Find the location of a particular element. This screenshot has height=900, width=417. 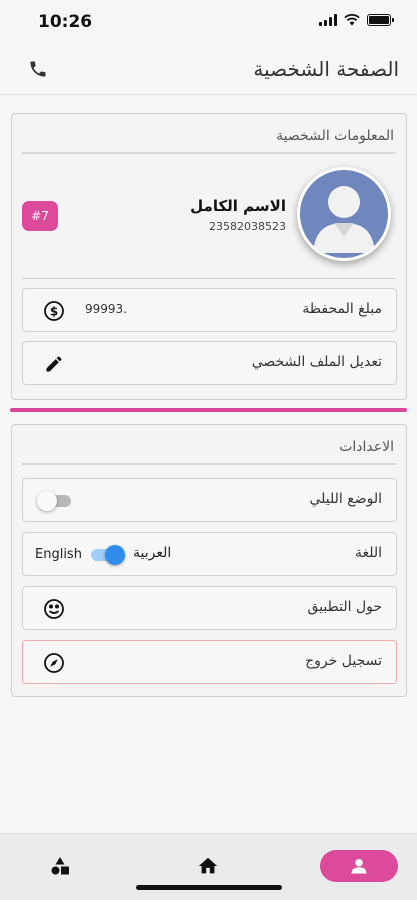

settings-heading: الاعدادات is located at coordinates (366, 447).